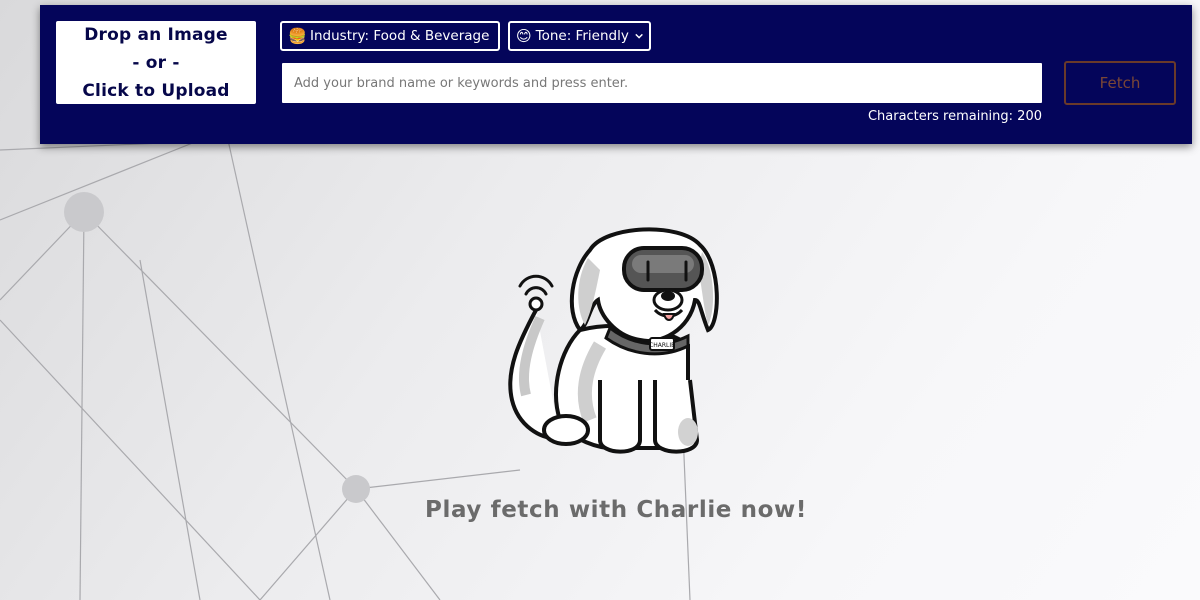  Describe the element at coordinates (613, 340) in the screenshot. I see `charlie-dog-mascot: CHARLIE` at that location.